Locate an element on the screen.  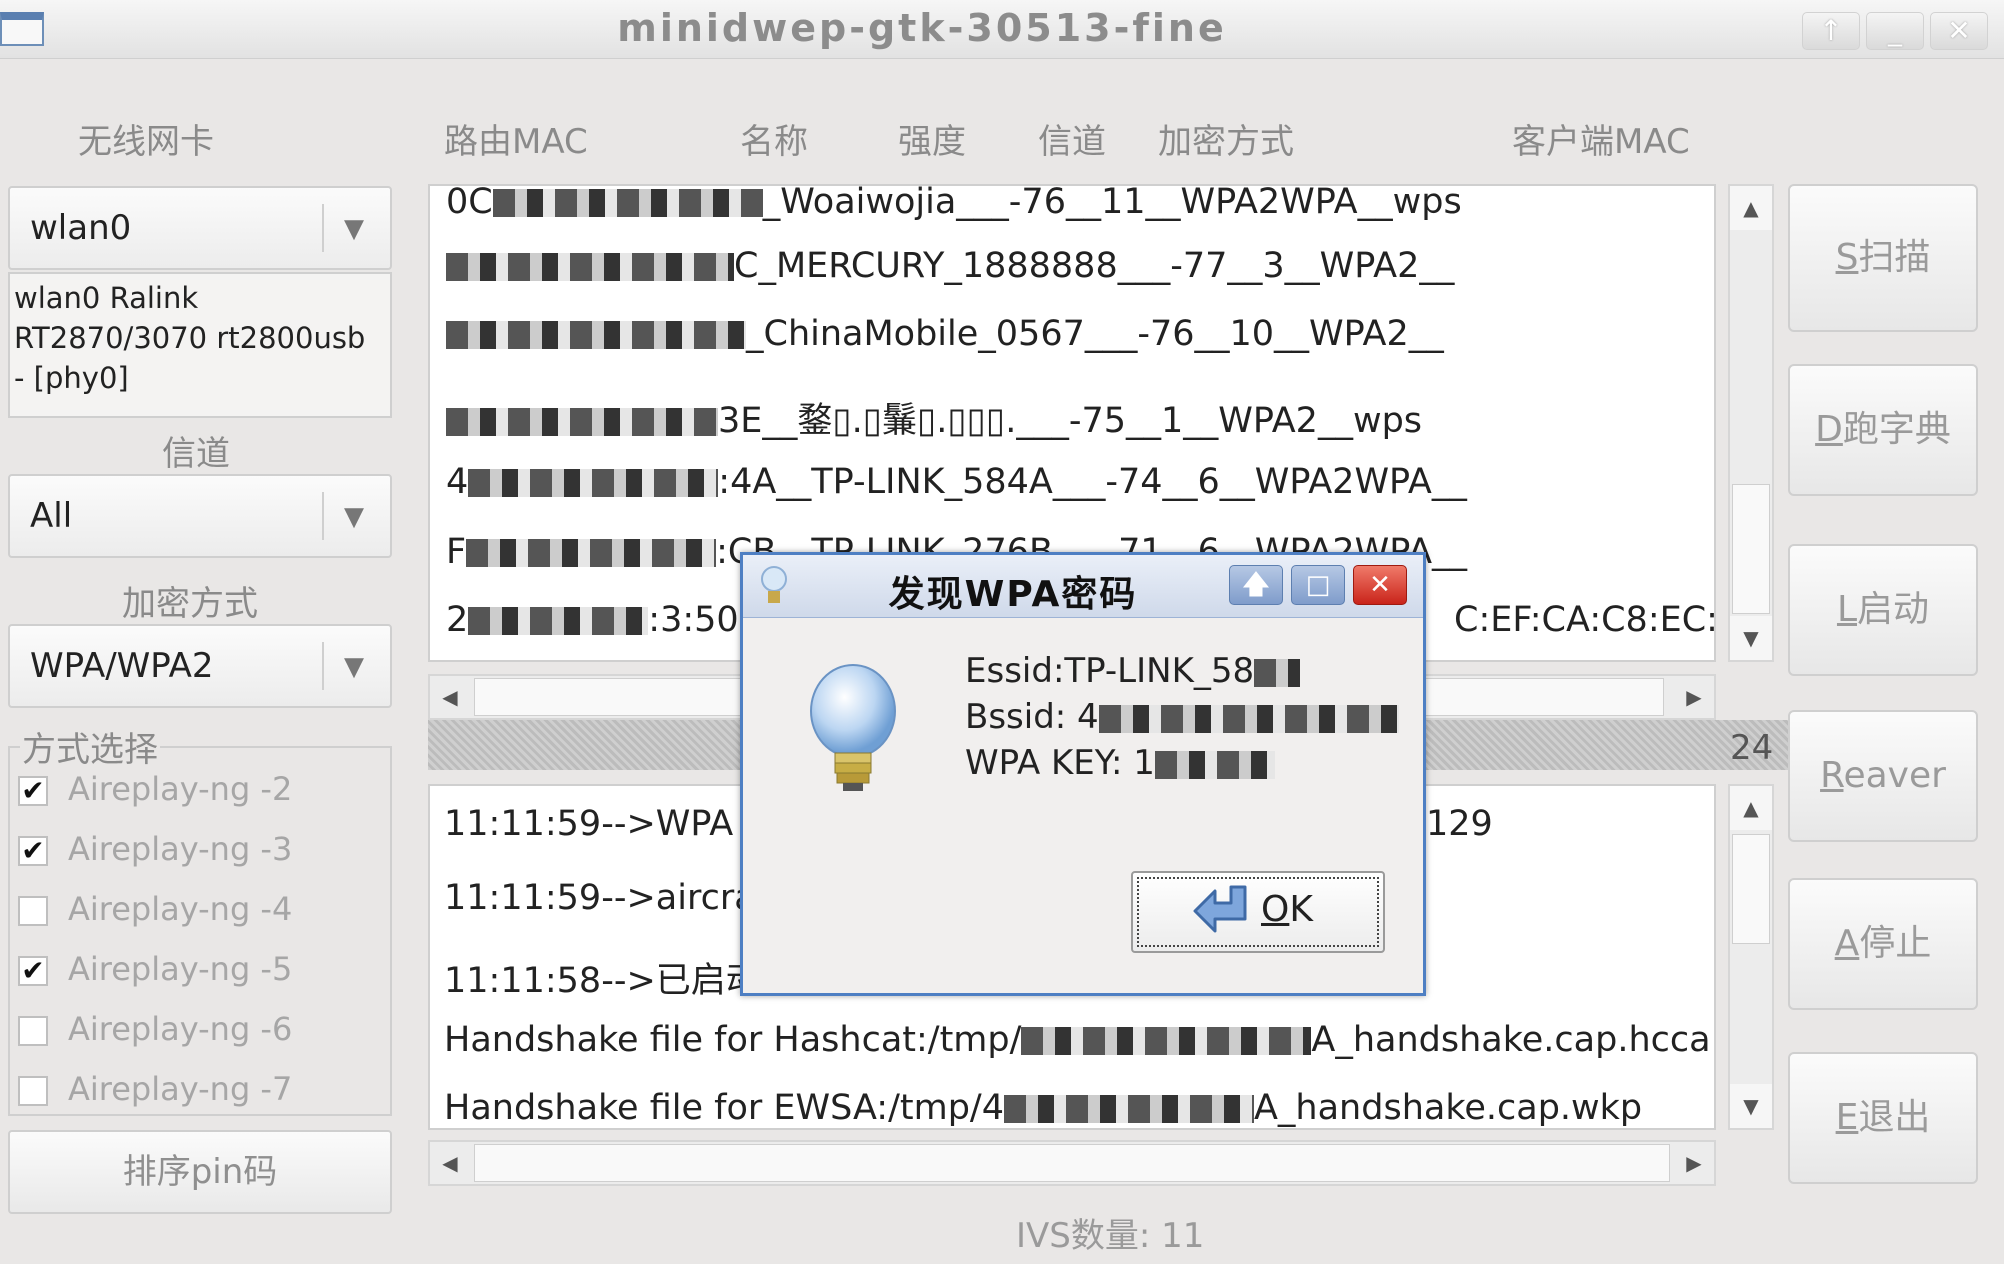
method-label: Aireplay-ng -3 is located at coordinates (180, 849).